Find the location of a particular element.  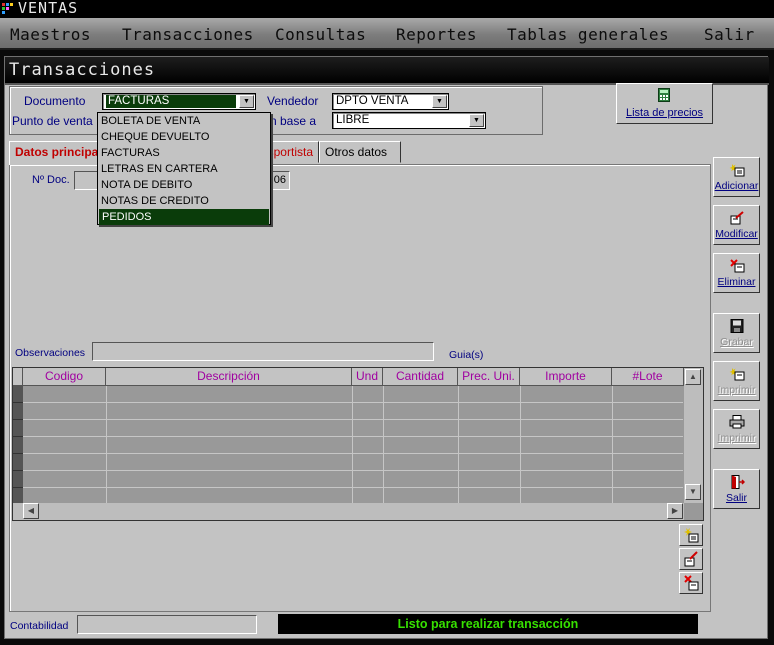

menu-consultas: Consultas is located at coordinates (320, 34).